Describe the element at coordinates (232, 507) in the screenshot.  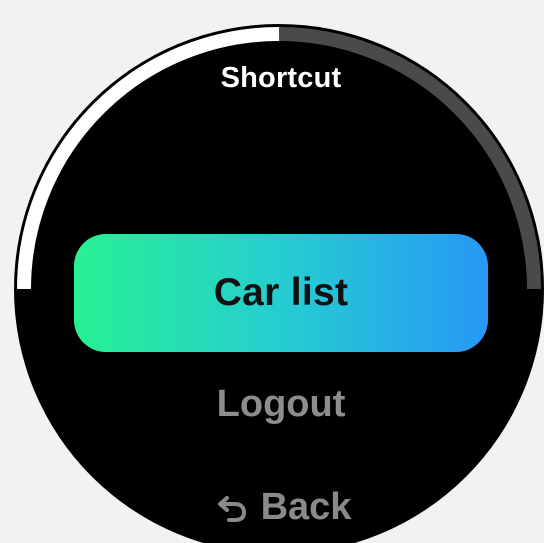
I see `back-arrow-icon` at that location.